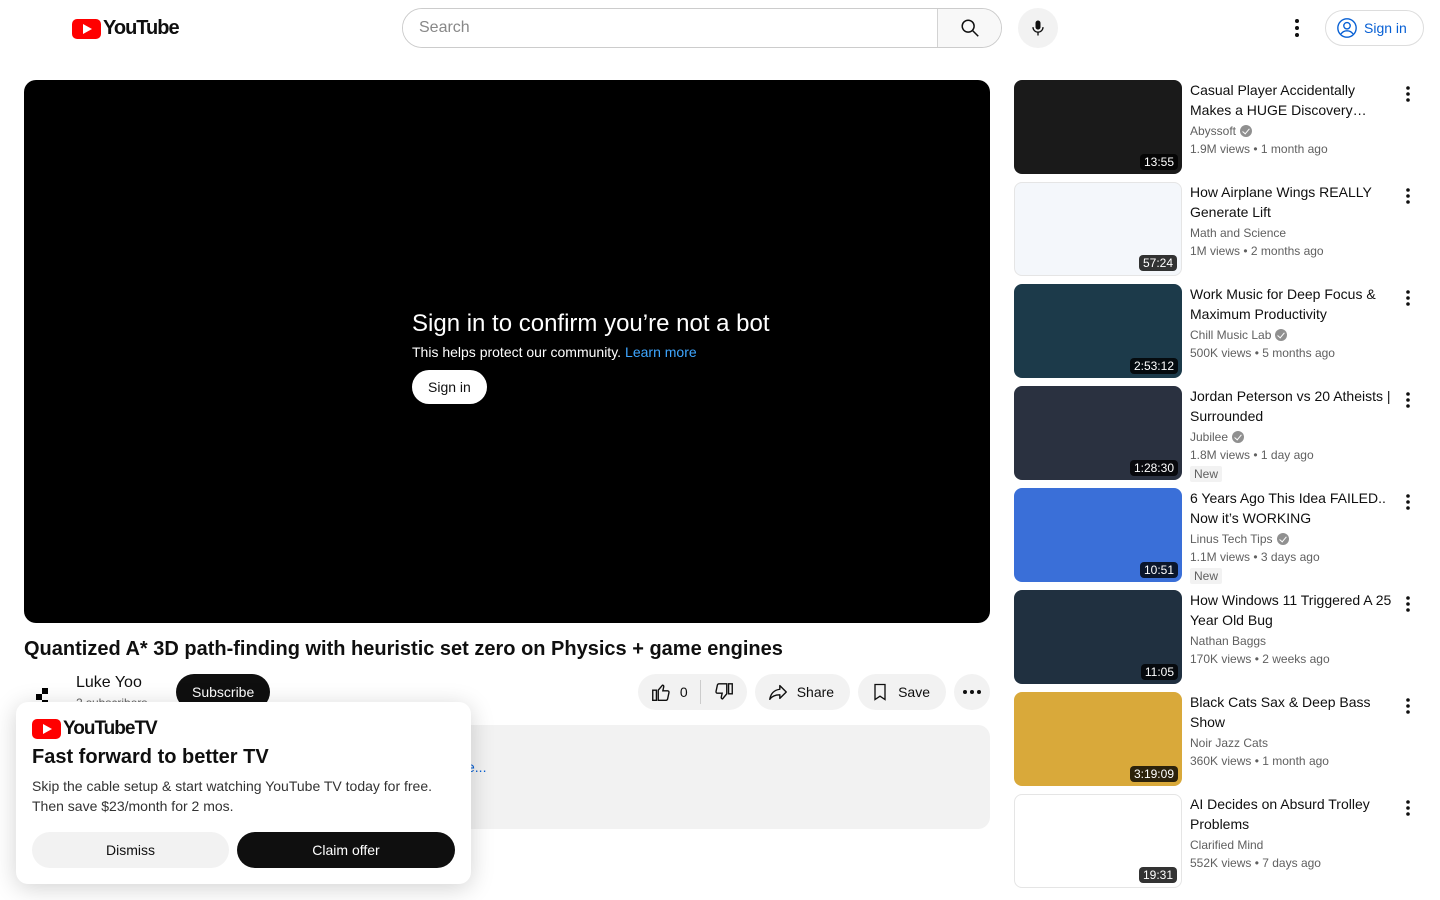  What do you see at coordinates (1292, 233) in the screenshot?
I see `video-channel: Math and Science` at bounding box center [1292, 233].